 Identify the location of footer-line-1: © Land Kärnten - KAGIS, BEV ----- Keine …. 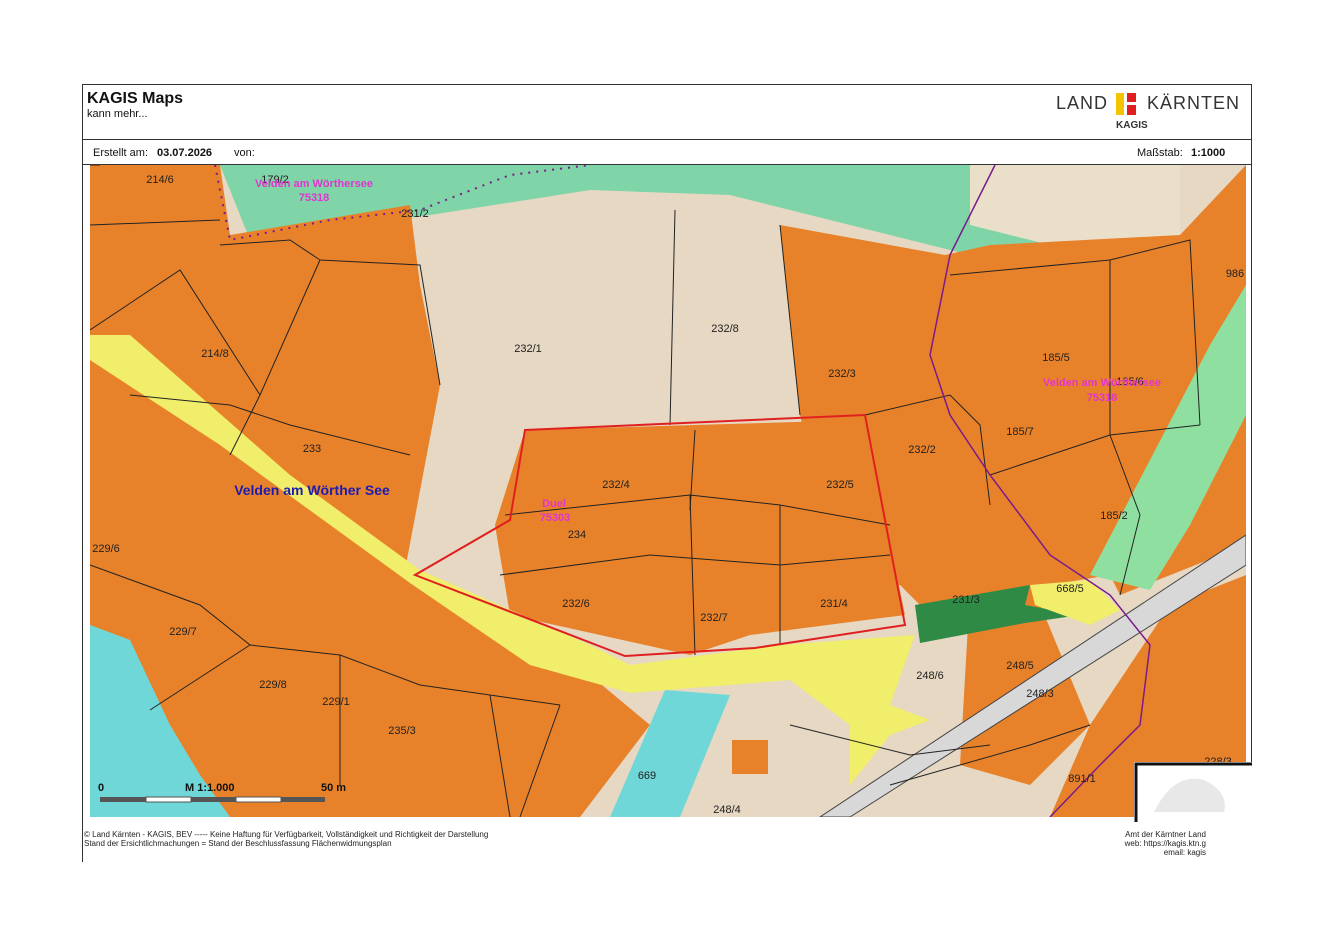
(286, 834).